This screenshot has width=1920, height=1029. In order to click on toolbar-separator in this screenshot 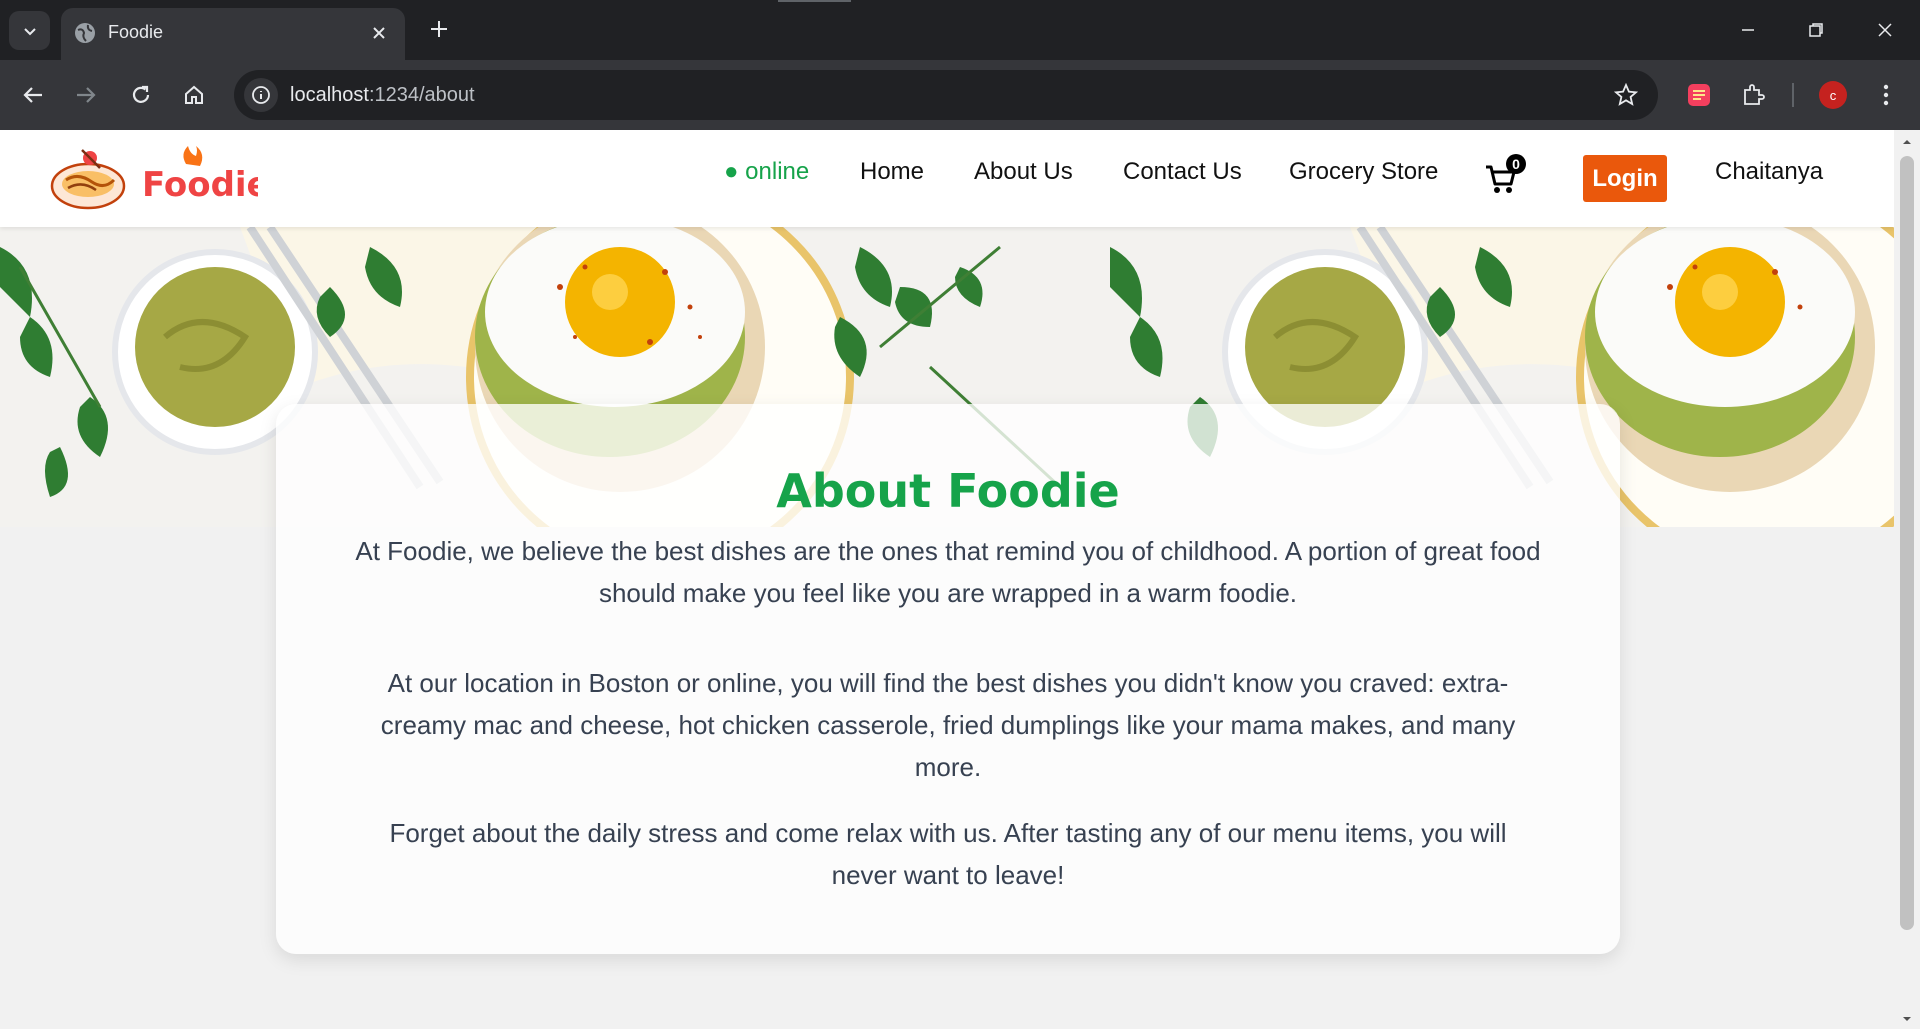, I will do `click(1793, 95)`.